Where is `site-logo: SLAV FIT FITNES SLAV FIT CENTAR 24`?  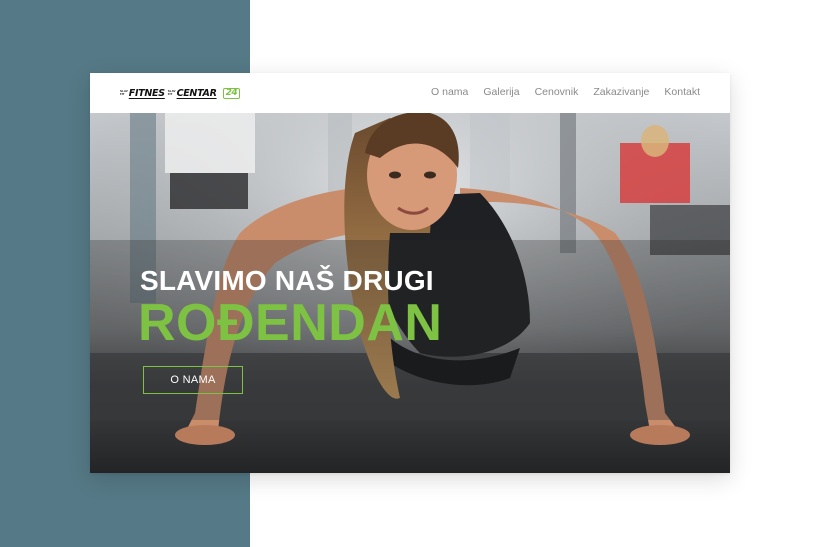
site-logo: SLAV FIT FITNES SLAV FIT CENTAR 24 is located at coordinates (180, 93).